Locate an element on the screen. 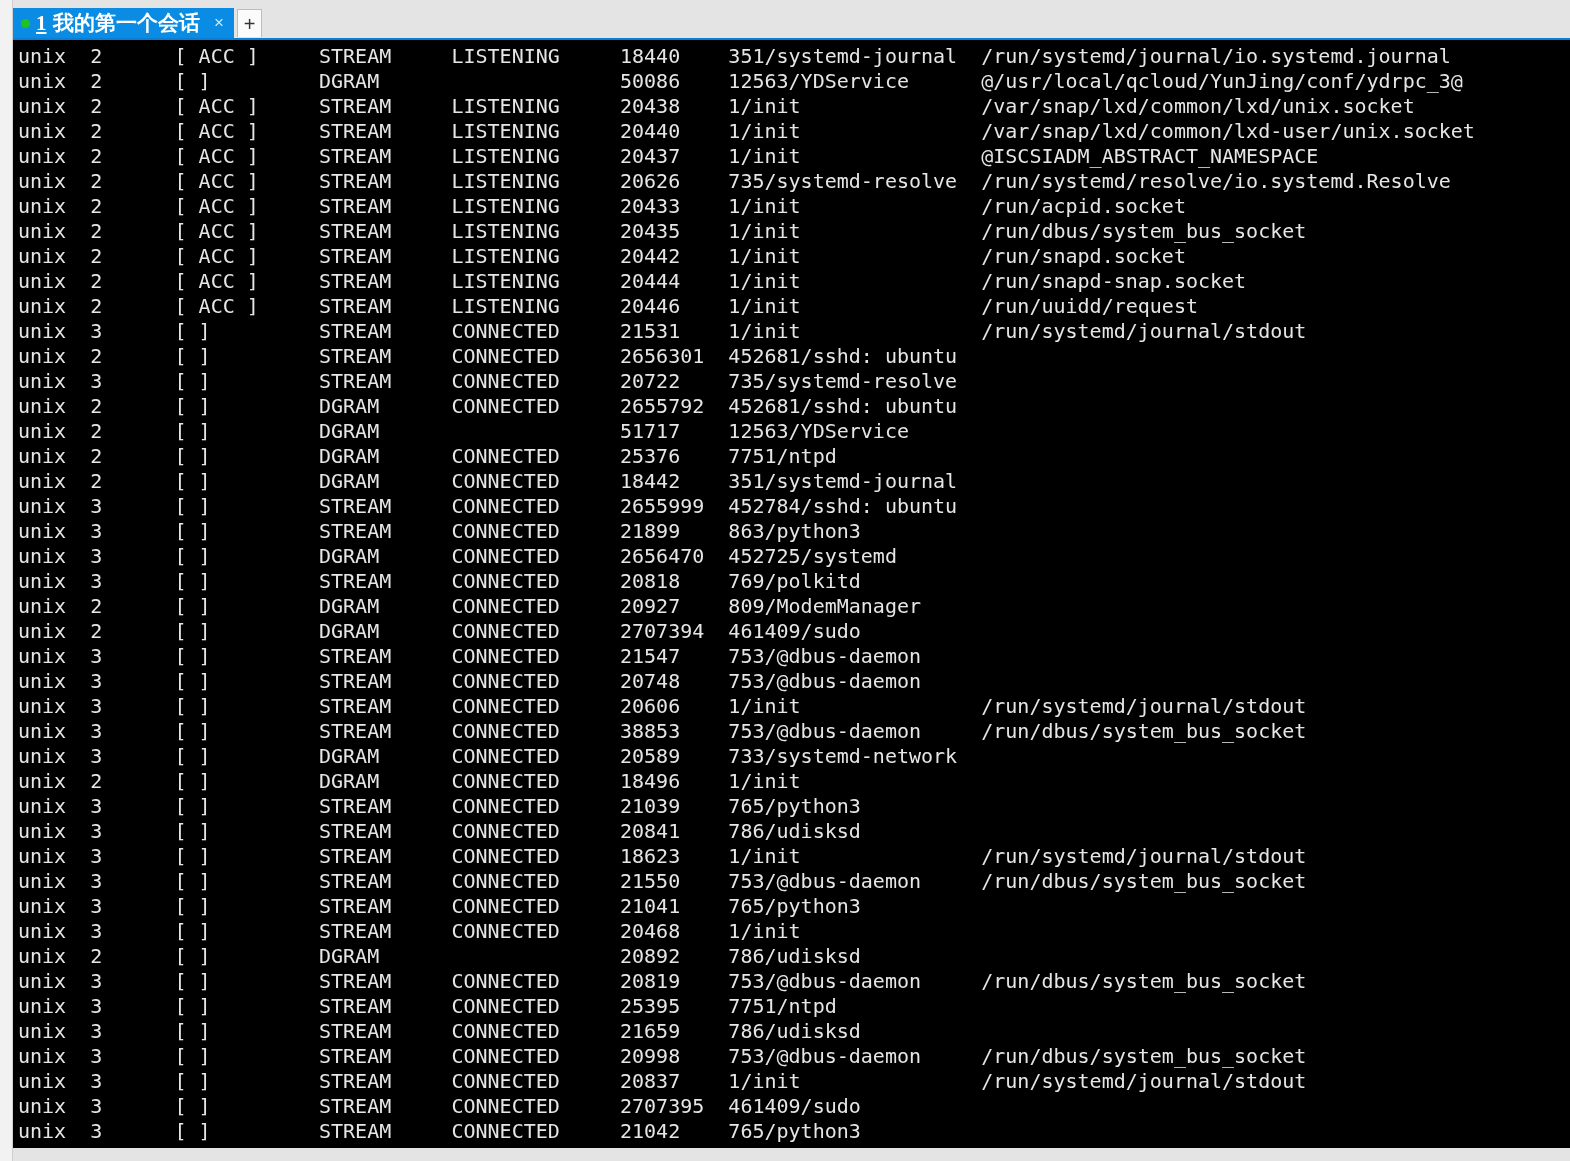  terminal-text: 21042 is located at coordinates (651, 1131).